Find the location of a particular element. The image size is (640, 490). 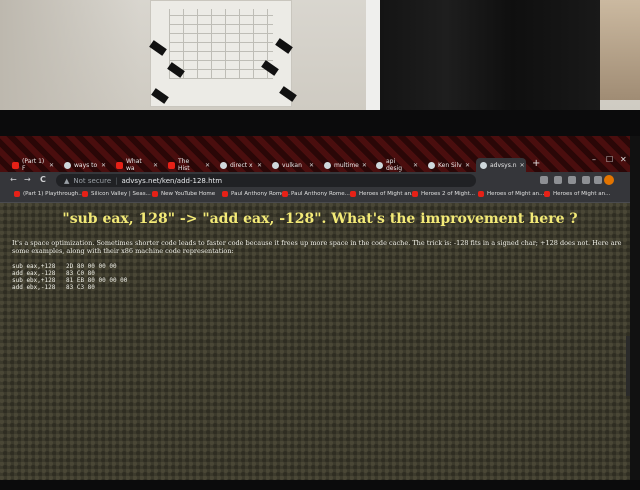

tab-label: advsys.n is located at coordinates (503, 165).